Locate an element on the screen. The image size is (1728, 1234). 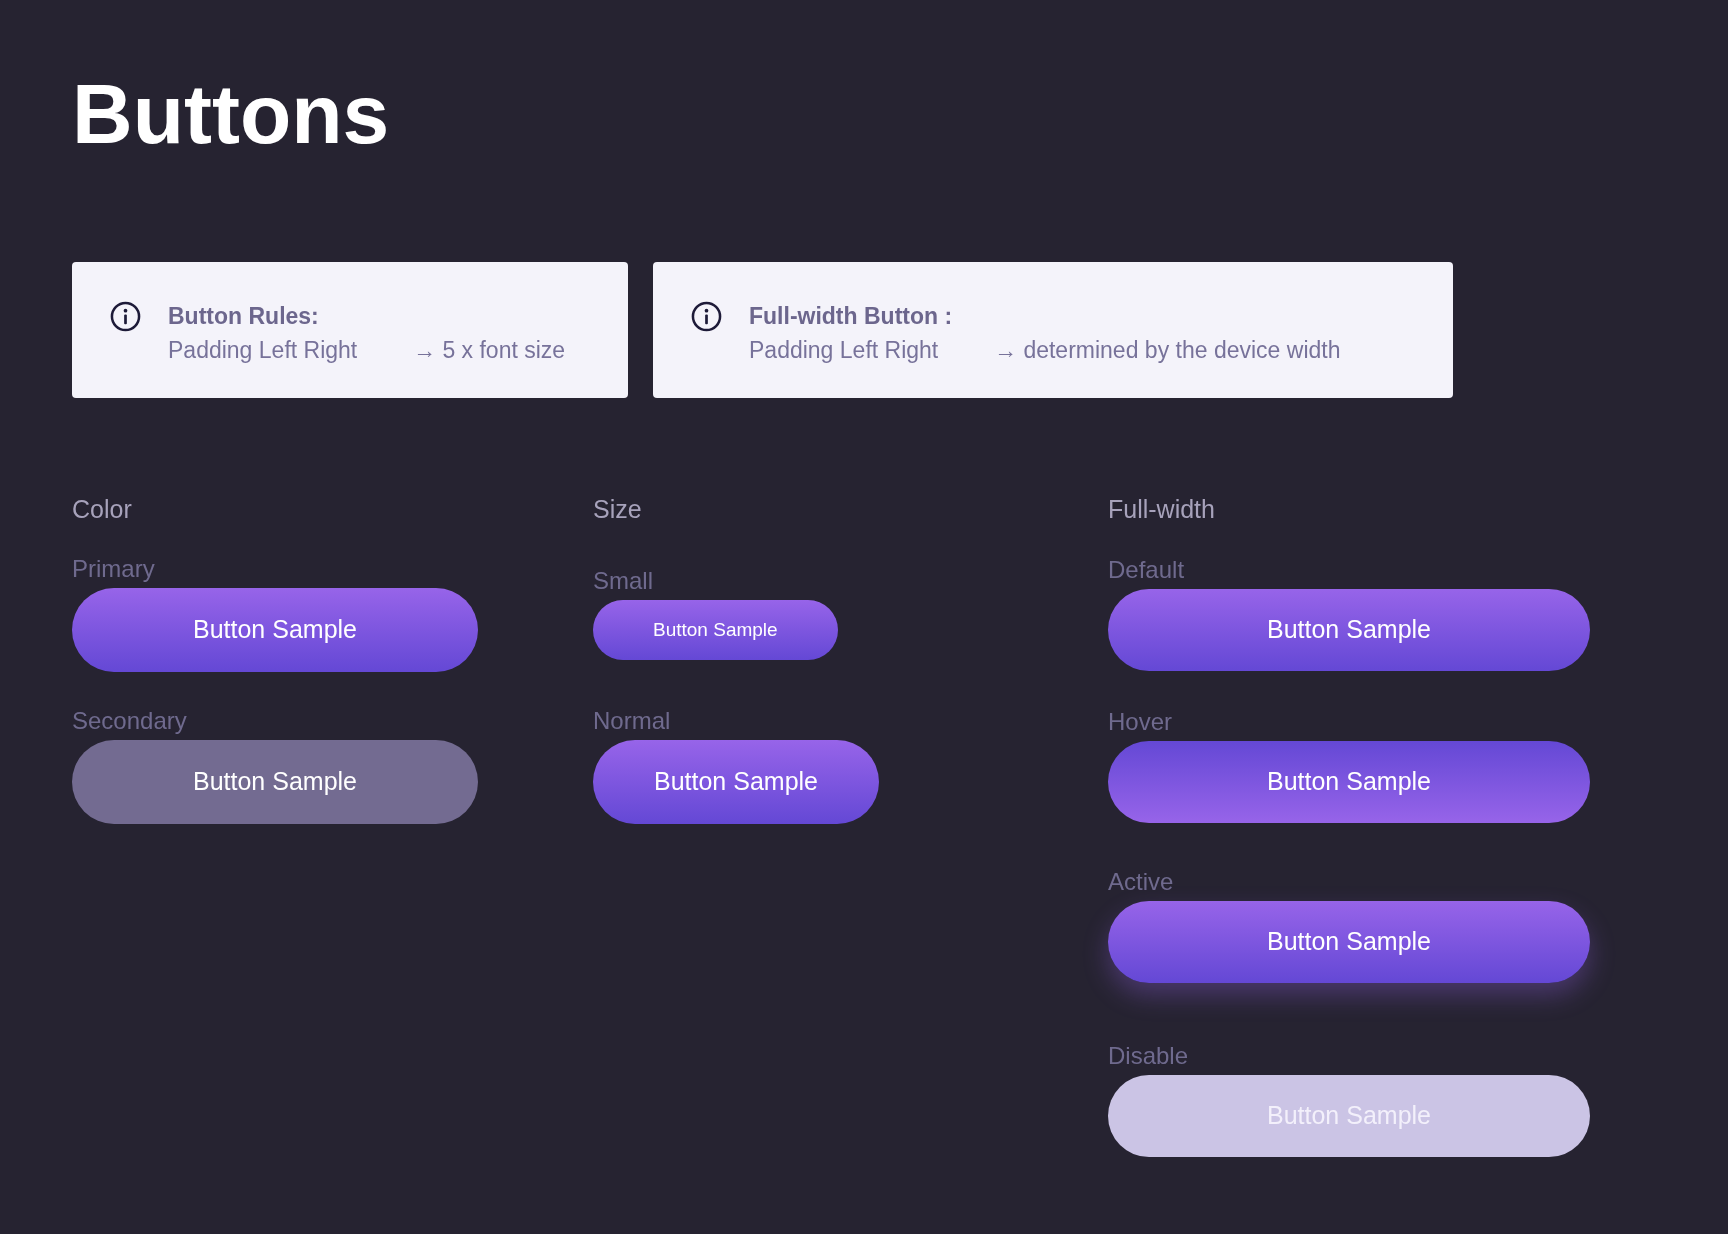
variant-label: Hover is located at coordinates (1140, 721).